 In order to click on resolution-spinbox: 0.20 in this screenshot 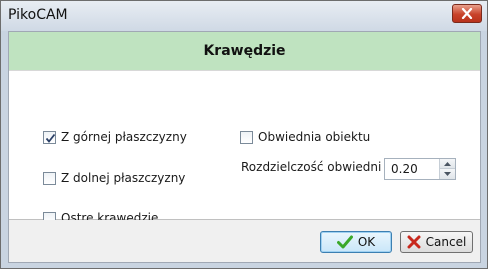, I will do `click(420, 169)`.